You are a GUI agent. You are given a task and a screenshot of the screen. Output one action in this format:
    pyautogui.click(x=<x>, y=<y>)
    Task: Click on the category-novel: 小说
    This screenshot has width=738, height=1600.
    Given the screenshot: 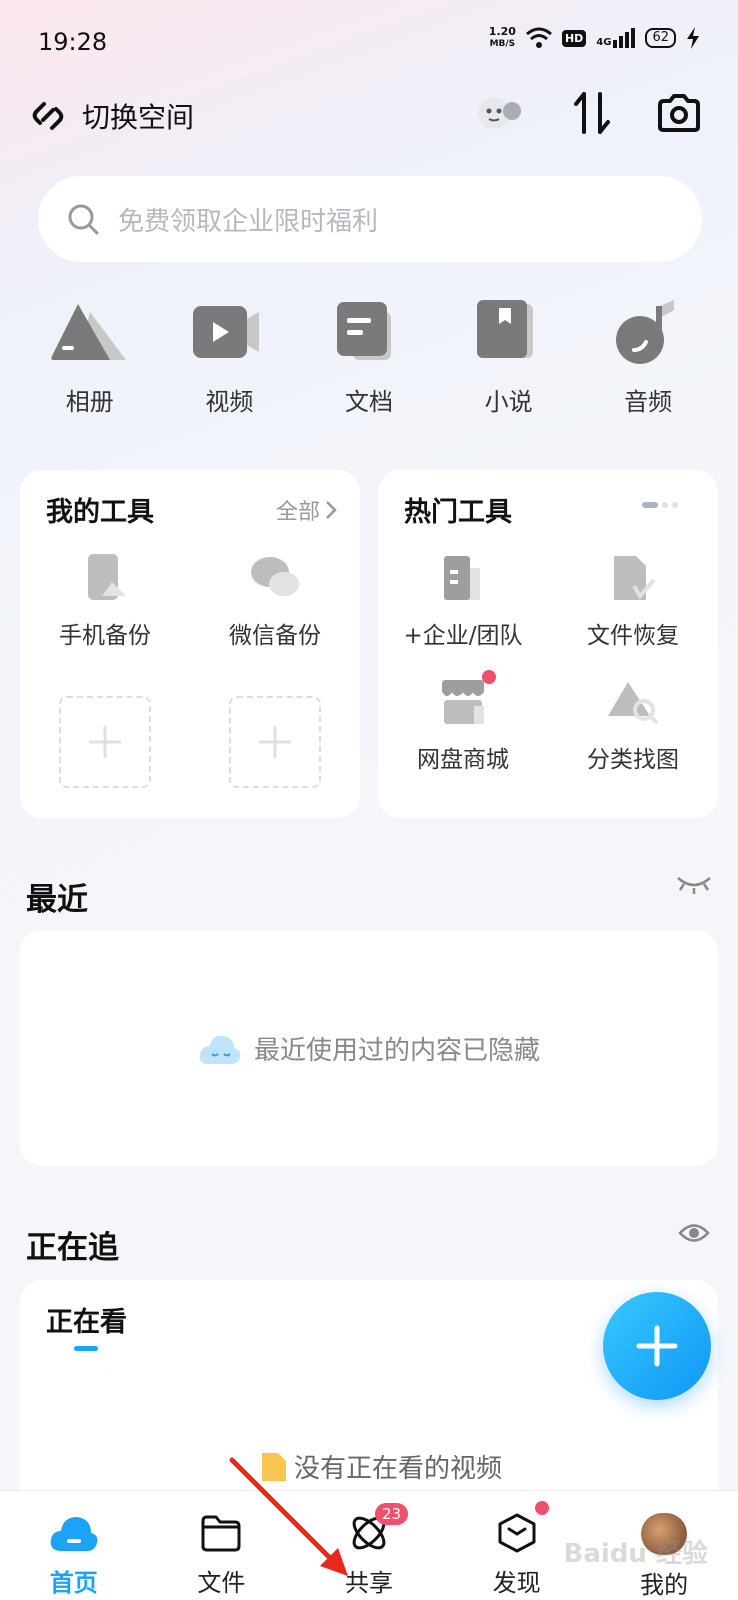 What is the action you would take?
    pyautogui.click(x=509, y=358)
    